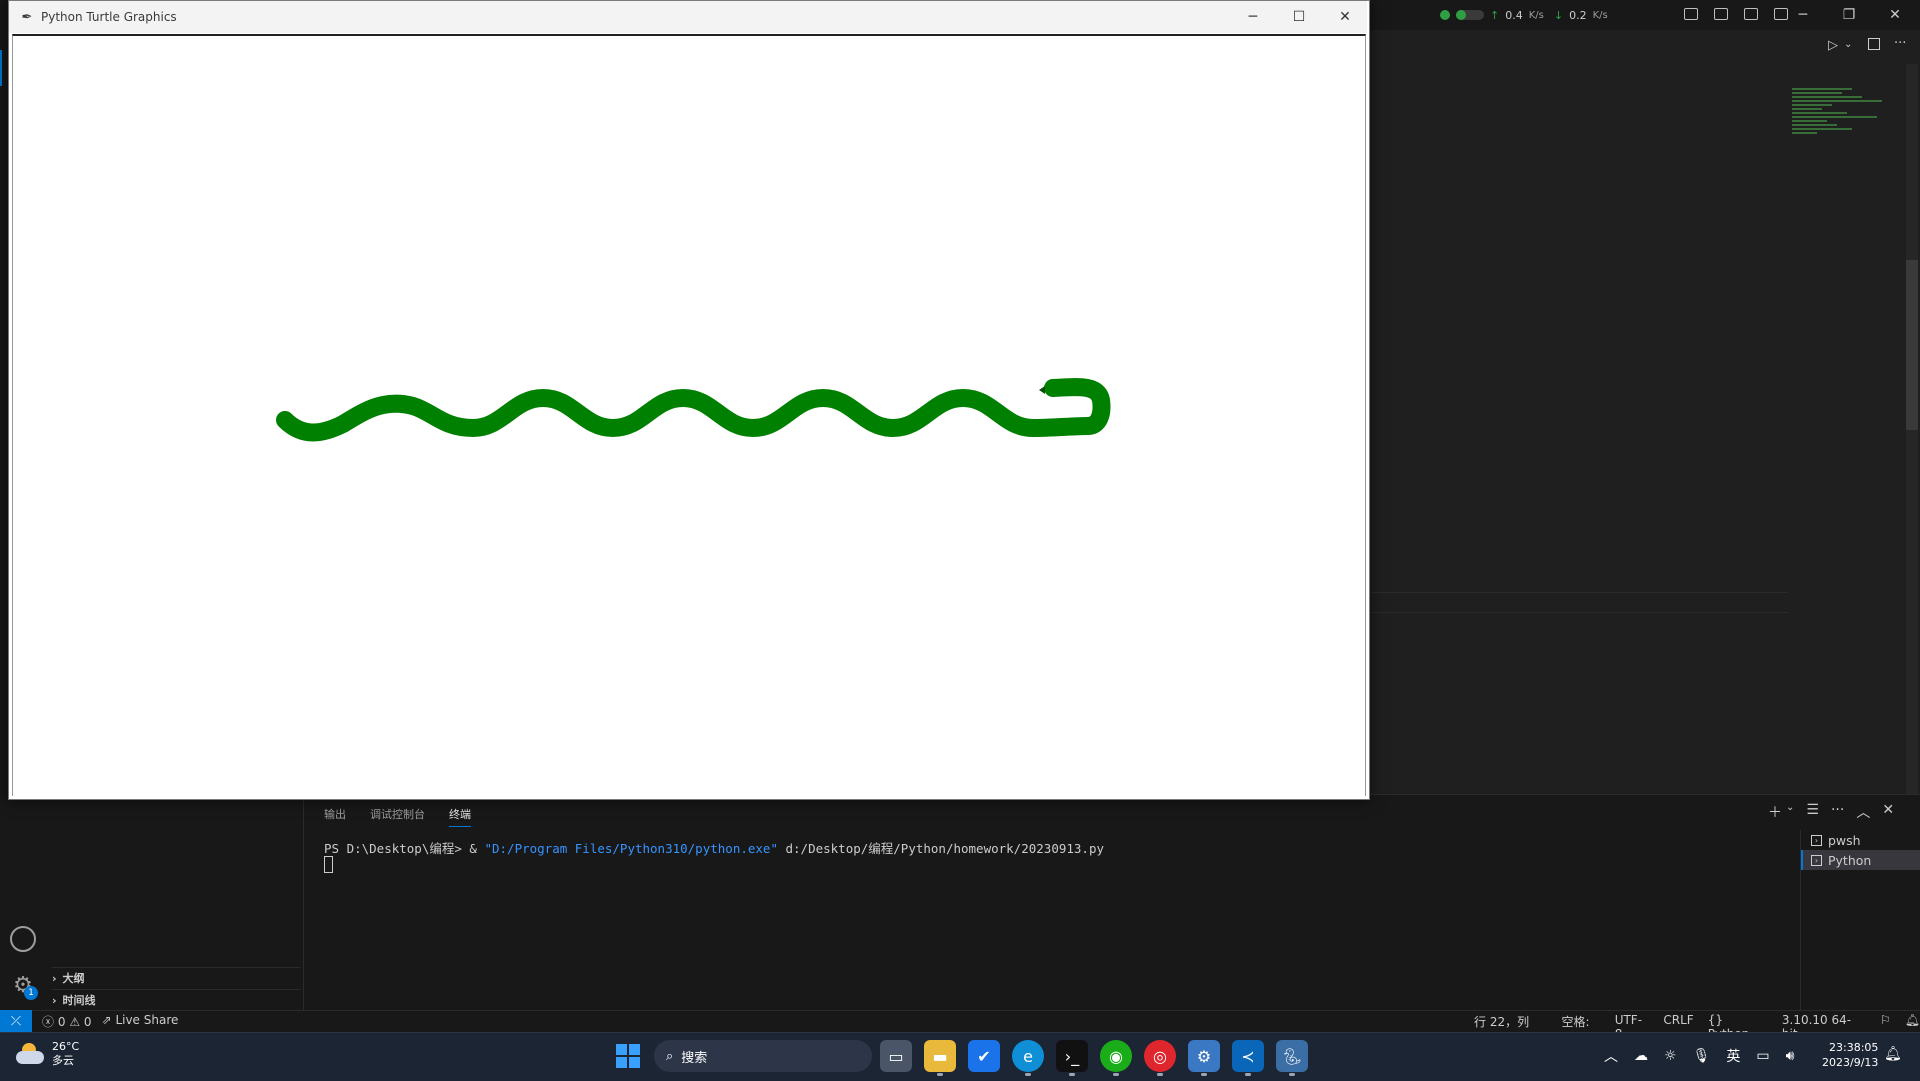 The height and width of the screenshot is (1081, 1920). What do you see at coordinates (1578, 15) in the screenshot?
I see `download-speed: 0.2` at bounding box center [1578, 15].